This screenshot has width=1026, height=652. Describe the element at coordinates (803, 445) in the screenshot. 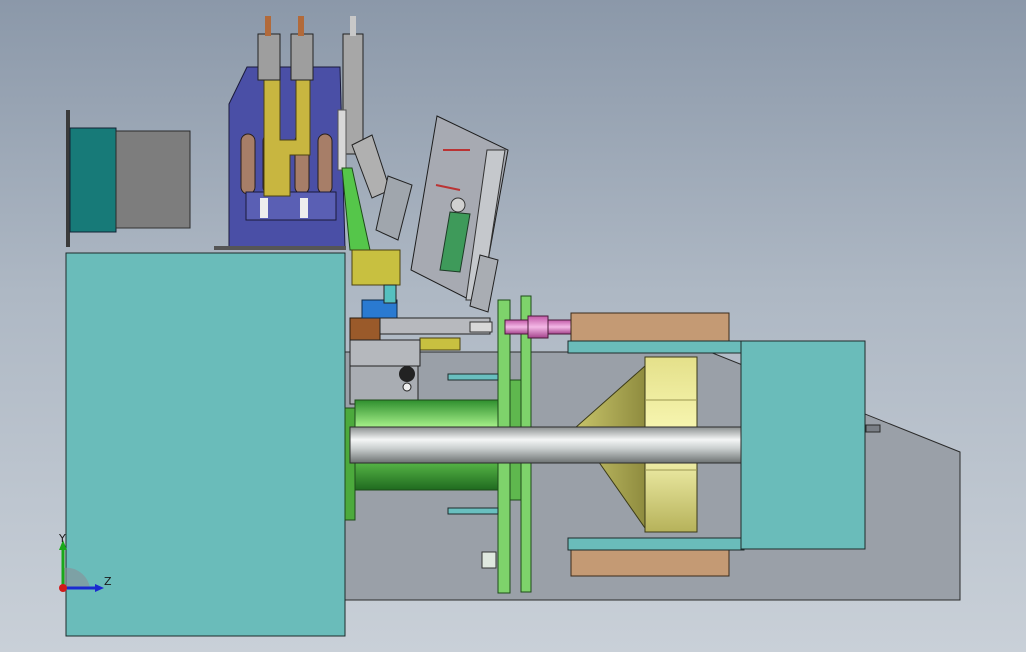

I see `tailstock-housing` at that location.